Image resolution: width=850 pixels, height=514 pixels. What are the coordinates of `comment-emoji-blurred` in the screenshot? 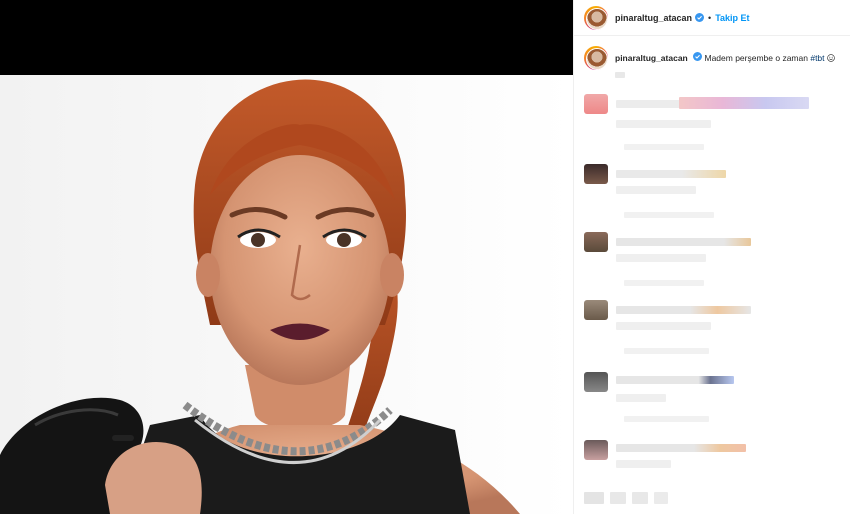 It's located at (744, 103).